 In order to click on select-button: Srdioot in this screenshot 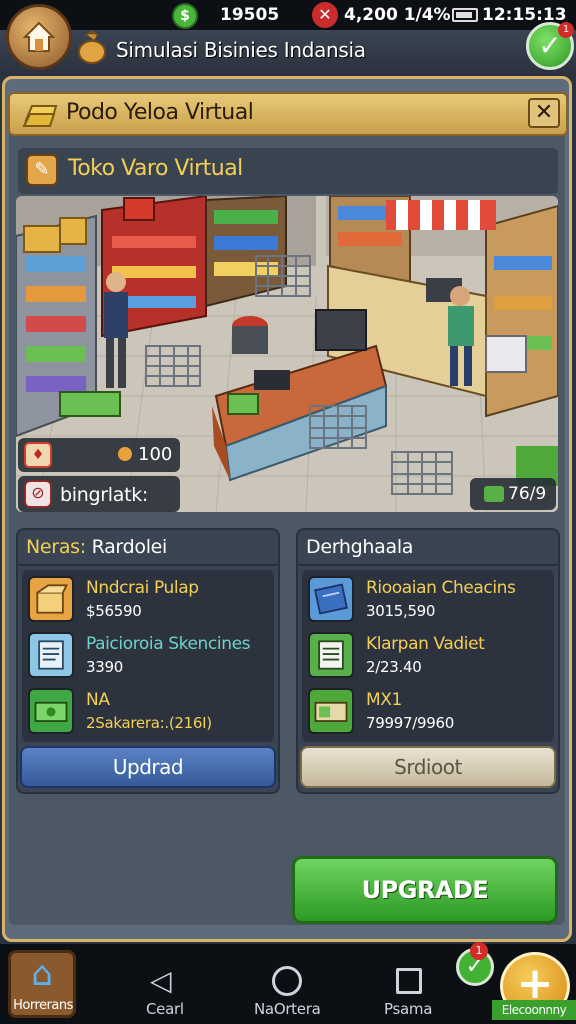, I will do `click(428, 767)`.